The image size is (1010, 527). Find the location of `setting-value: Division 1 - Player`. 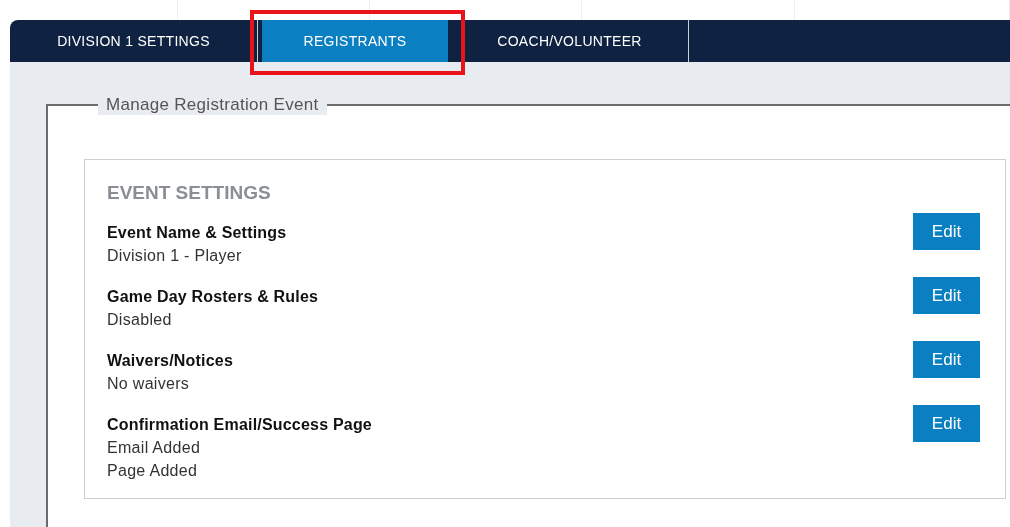

setting-value: Division 1 - Player is located at coordinates (175, 256).